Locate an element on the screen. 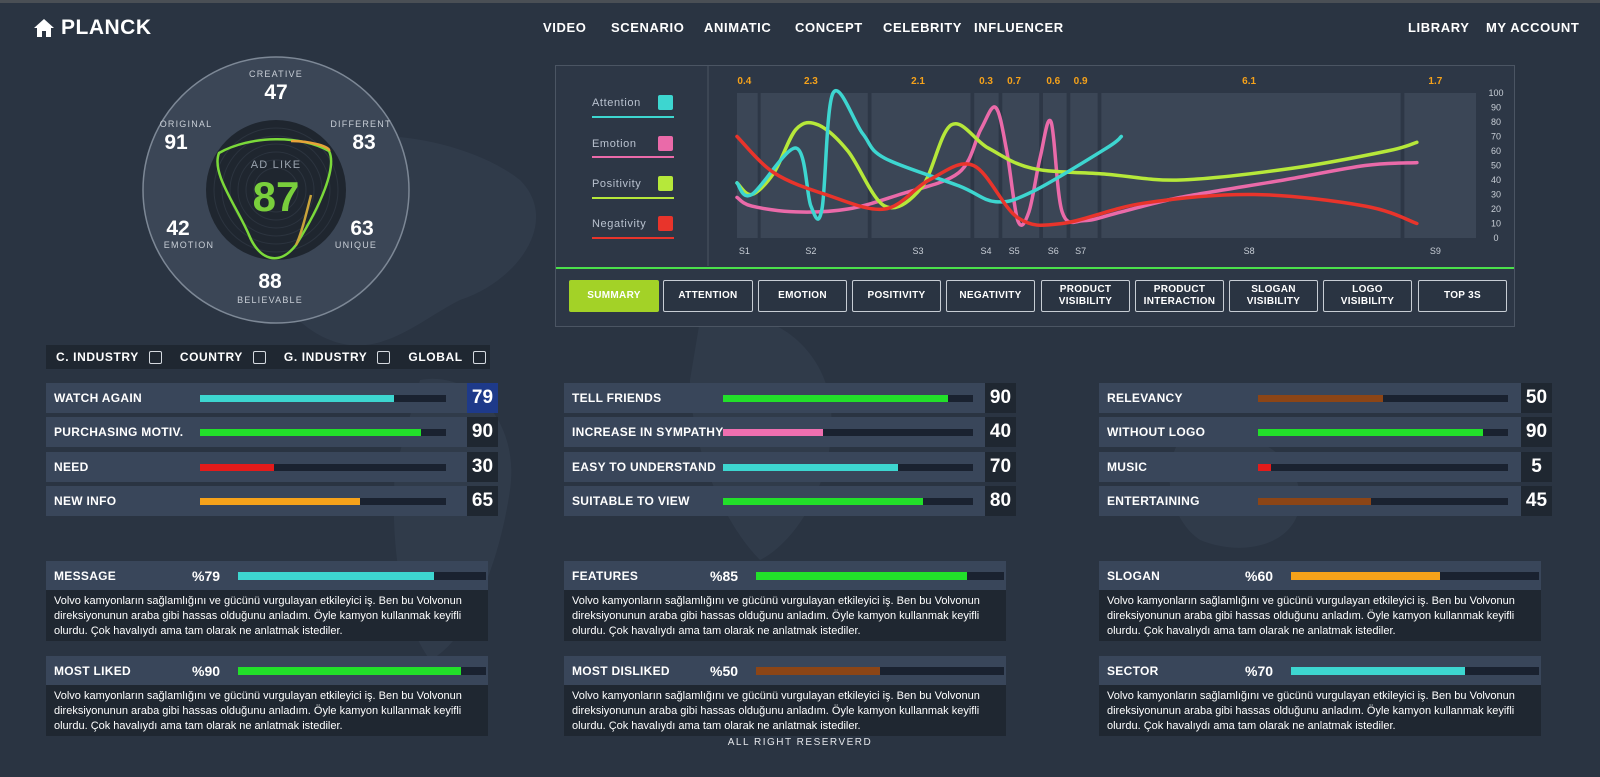 The image size is (1600, 777). filter-country: COUNTRY is located at coordinates (223, 357).